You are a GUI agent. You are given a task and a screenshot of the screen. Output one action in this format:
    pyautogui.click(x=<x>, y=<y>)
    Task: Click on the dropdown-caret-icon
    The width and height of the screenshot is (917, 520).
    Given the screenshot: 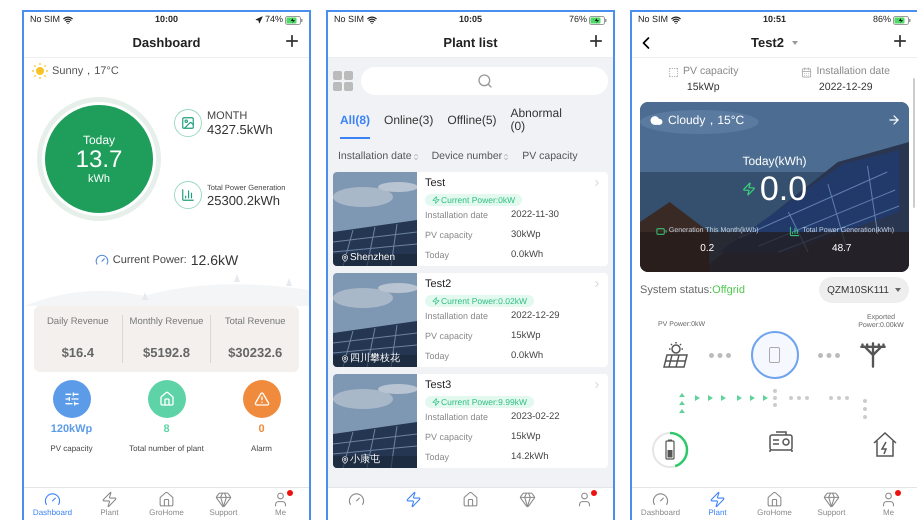 What is the action you would take?
    pyautogui.click(x=795, y=42)
    